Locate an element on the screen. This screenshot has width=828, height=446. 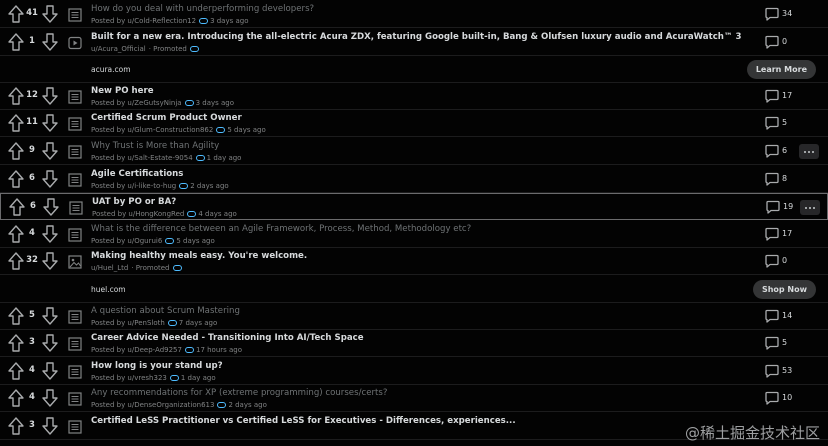
post-meta: Posted by u/vresh323 1 day ago is located at coordinates (153, 378).